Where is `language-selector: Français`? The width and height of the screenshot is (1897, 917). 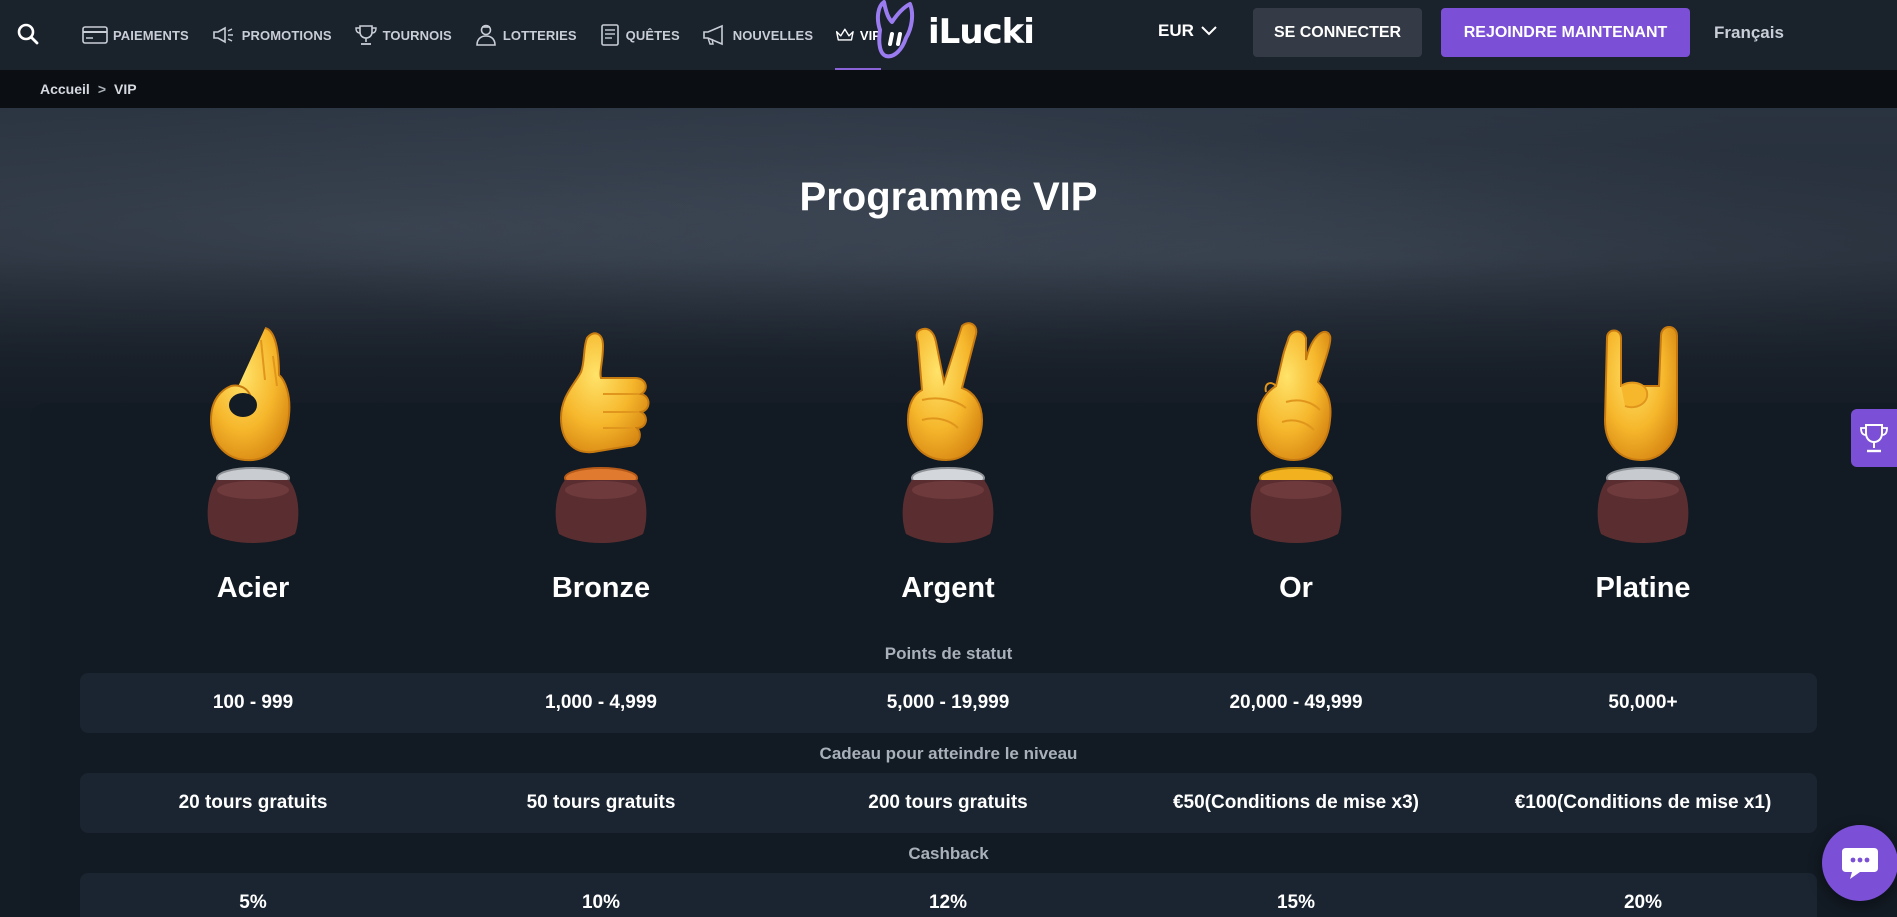 language-selector: Français is located at coordinates (1749, 33).